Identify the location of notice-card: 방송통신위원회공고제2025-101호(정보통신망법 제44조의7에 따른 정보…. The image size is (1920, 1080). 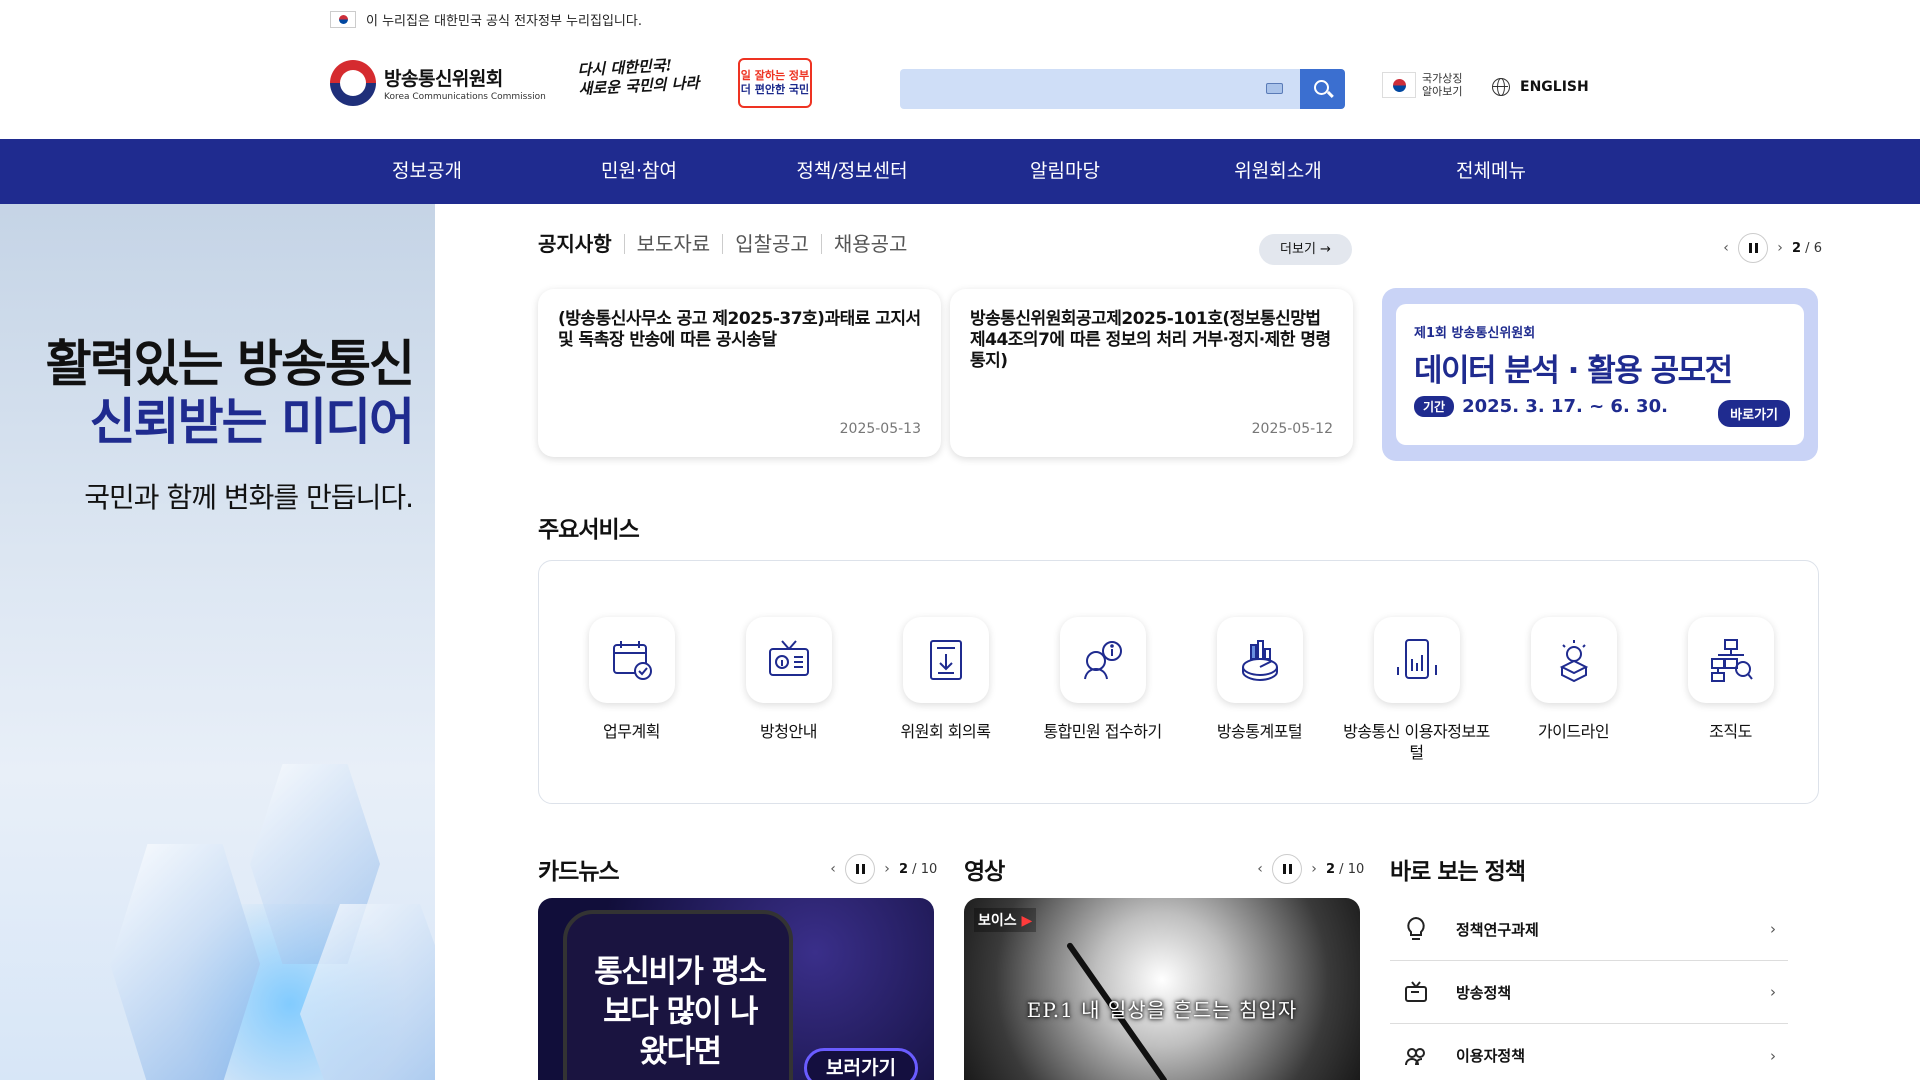
(1151, 373).